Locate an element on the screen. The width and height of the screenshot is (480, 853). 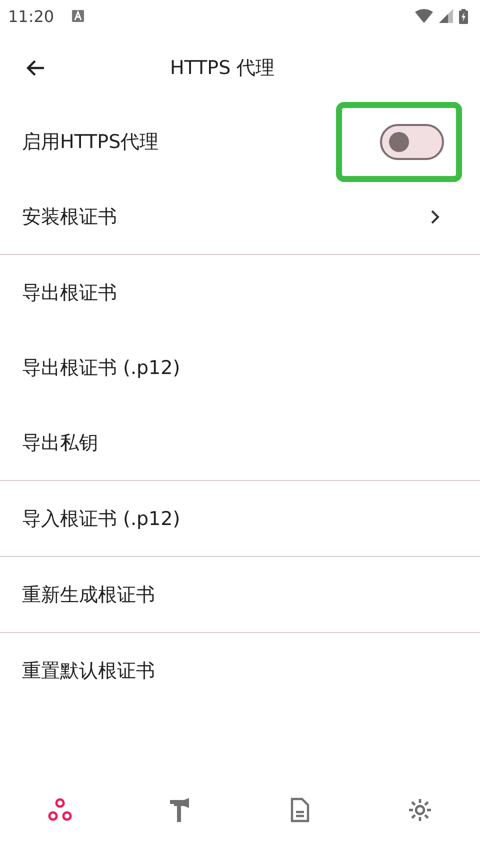
setting-label: 导入根证书 (.p12) is located at coordinates (101, 519).